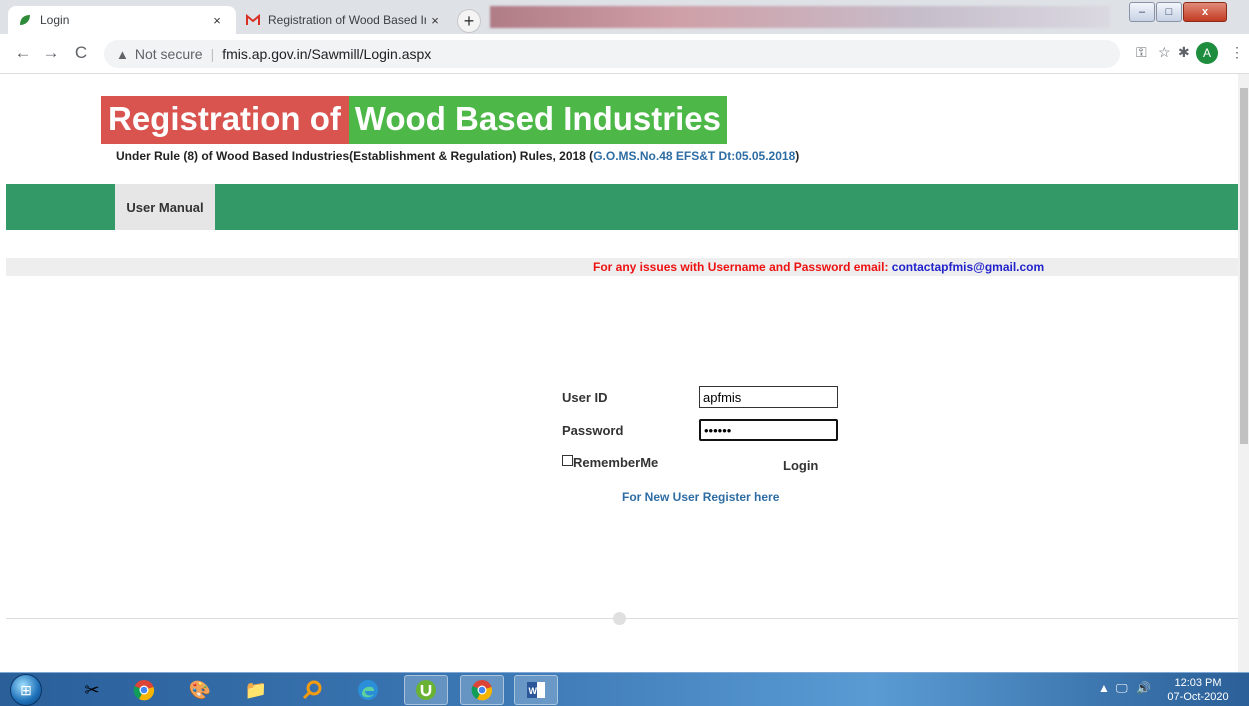  What do you see at coordinates (312, 690) in the screenshot?
I see `search-icon` at bounding box center [312, 690].